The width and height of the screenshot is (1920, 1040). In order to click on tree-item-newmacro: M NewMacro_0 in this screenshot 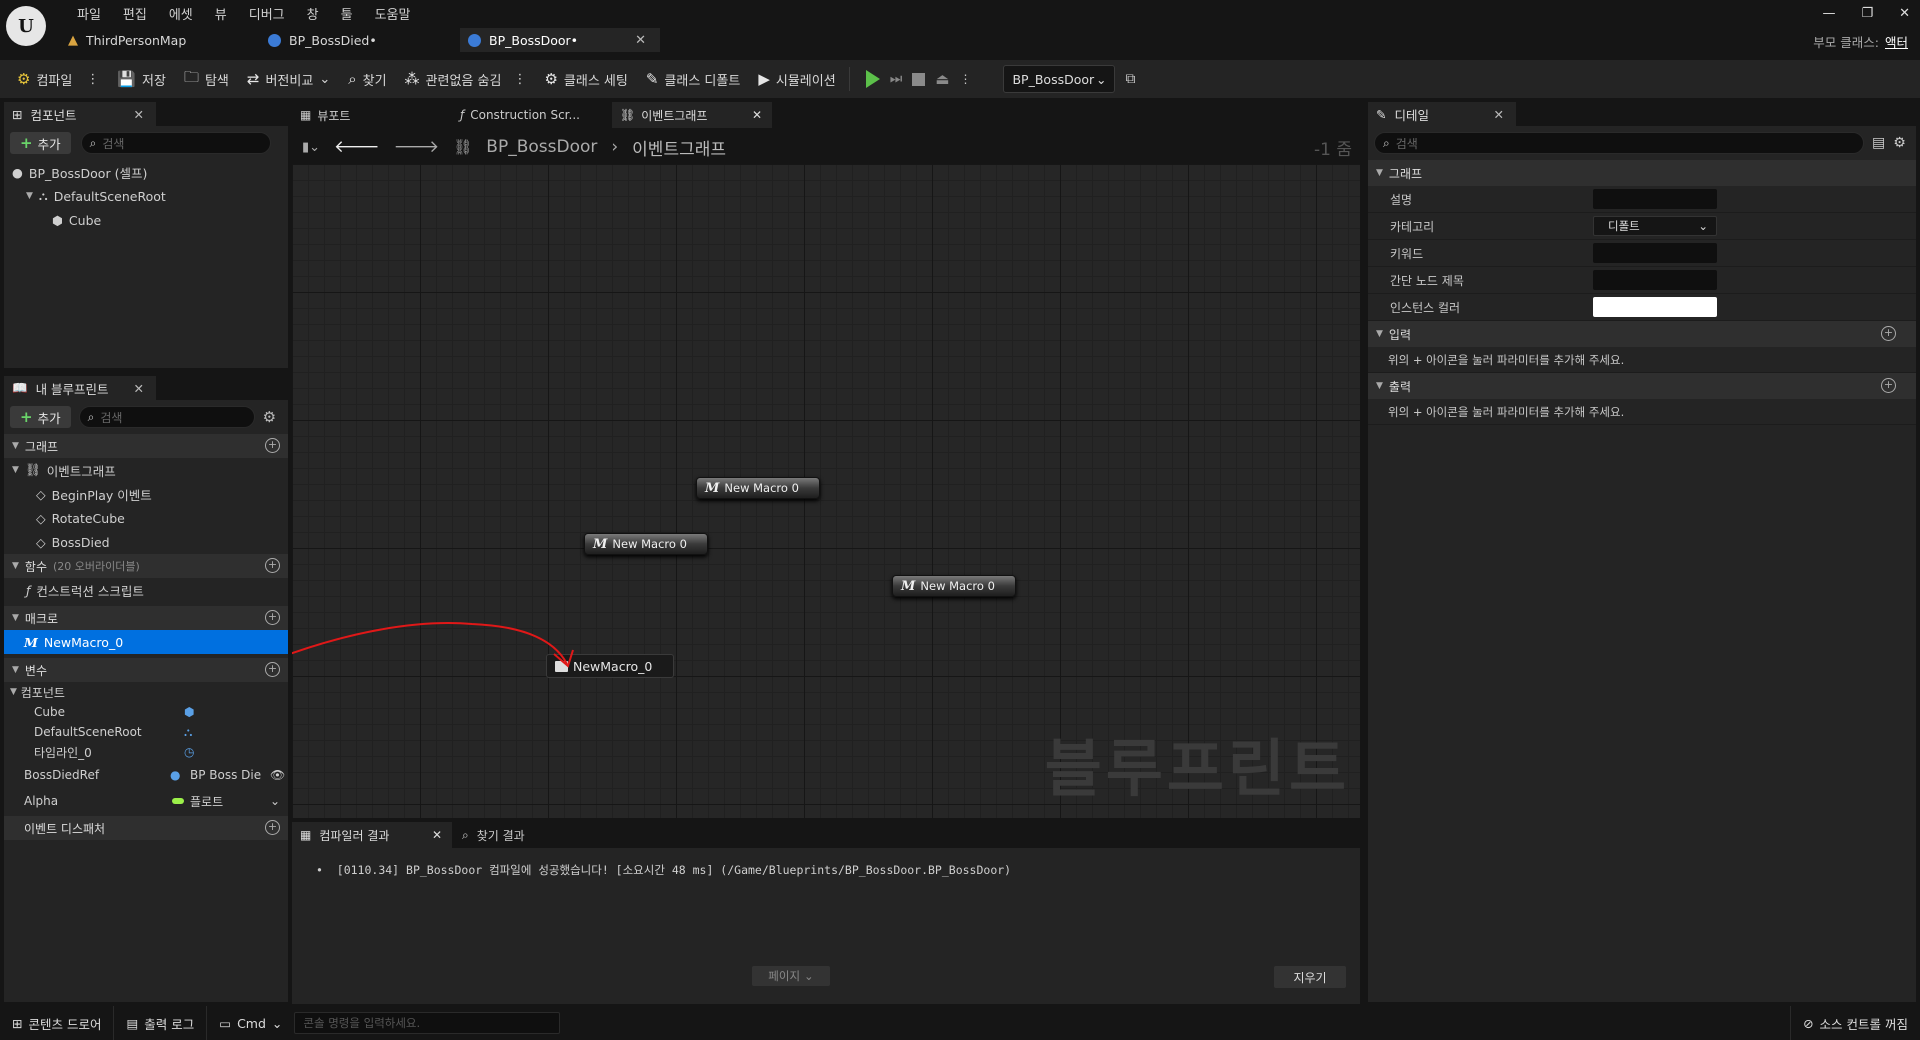, I will do `click(146, 642)`.